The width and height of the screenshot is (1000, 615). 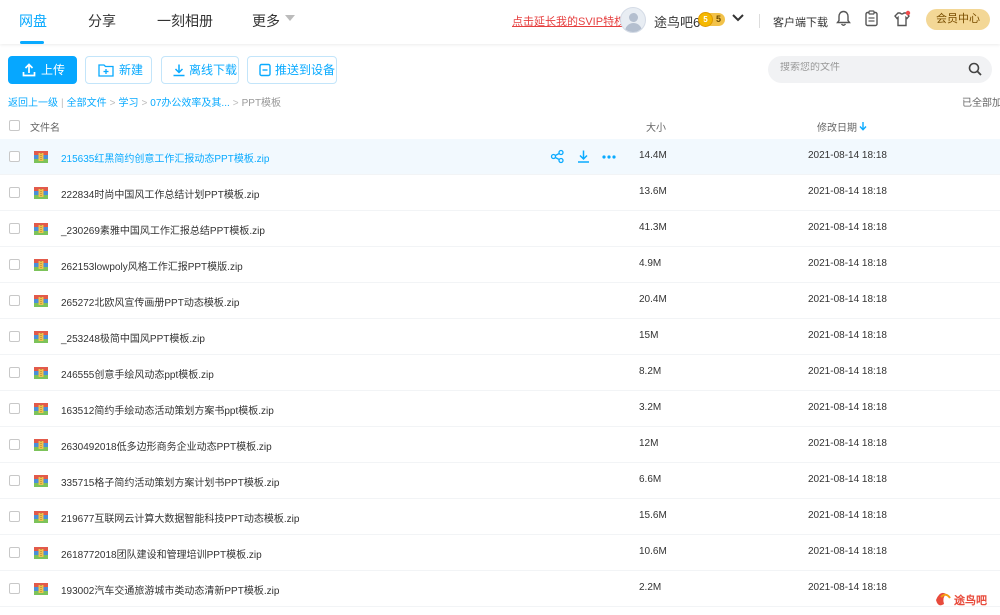 I want to click on sort-descending-icon, so click(x=863, y=126).